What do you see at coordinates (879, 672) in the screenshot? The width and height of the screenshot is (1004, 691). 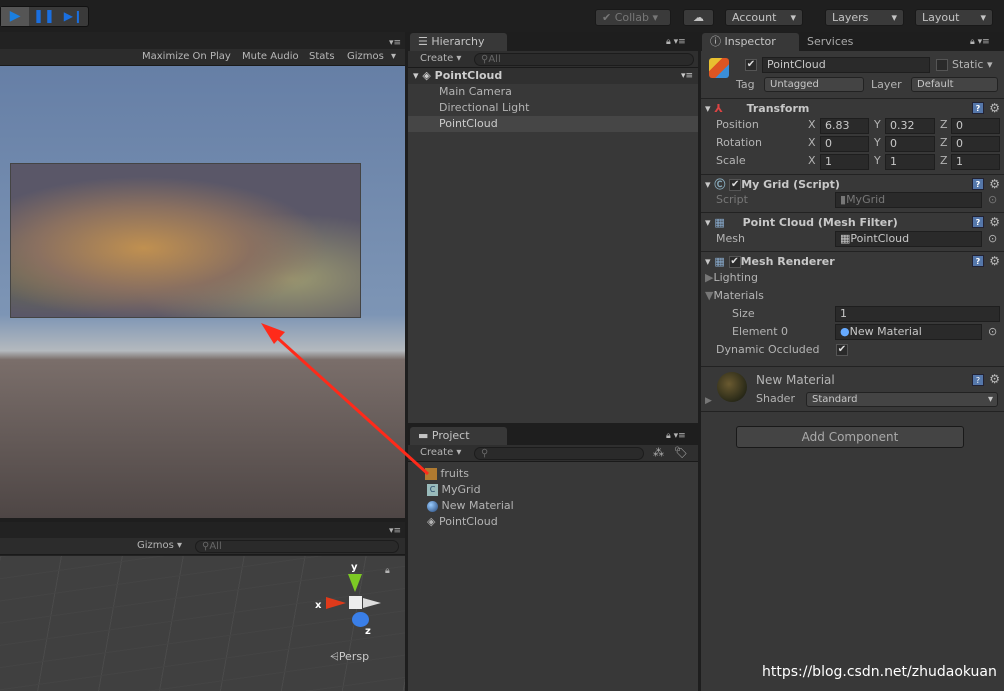 I see `watermark: https://blog.csdn.net/zhudaokuan` at bounding box center [879, 672].